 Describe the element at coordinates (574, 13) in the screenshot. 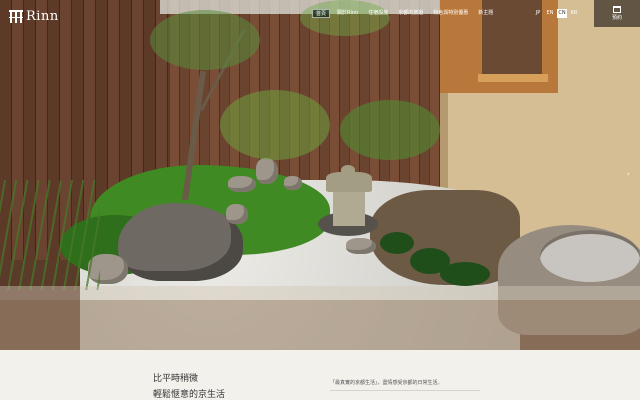

I see `lang-kr: KR` at that location.